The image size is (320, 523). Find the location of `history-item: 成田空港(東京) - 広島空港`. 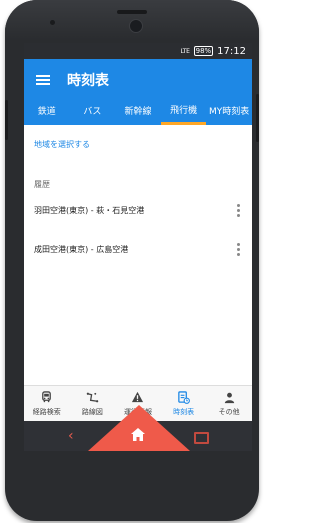

history-item: 成田空港(東京) - 広島空港 is located at coordinates (138, 249).